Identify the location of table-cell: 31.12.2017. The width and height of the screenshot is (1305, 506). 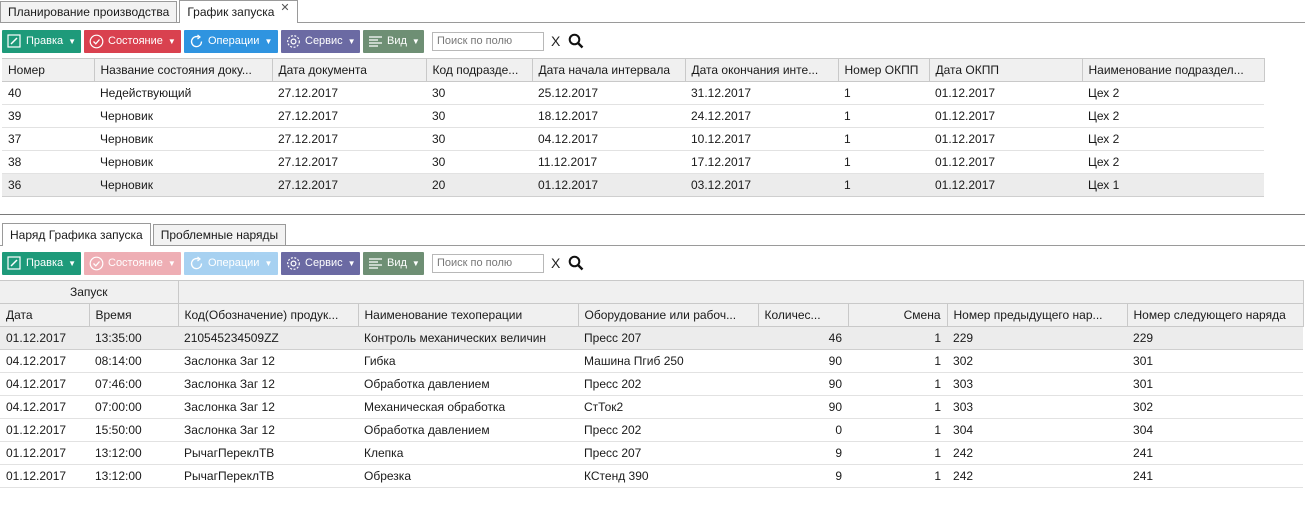
(761, 93).